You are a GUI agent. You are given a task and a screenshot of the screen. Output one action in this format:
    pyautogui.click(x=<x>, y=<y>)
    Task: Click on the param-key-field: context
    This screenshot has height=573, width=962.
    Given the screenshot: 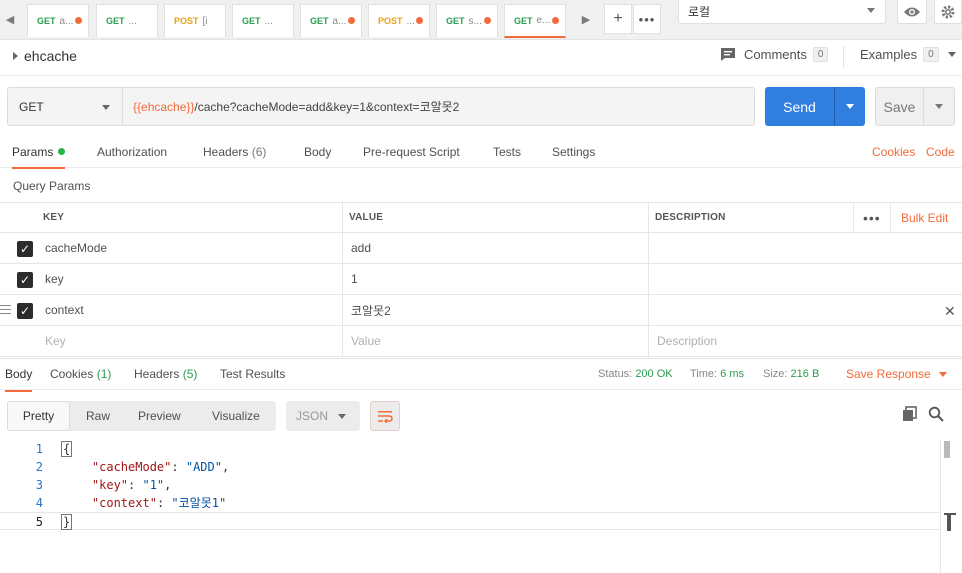 What is the action you would take?
    pyautogui.click(x=64, y=310)
    